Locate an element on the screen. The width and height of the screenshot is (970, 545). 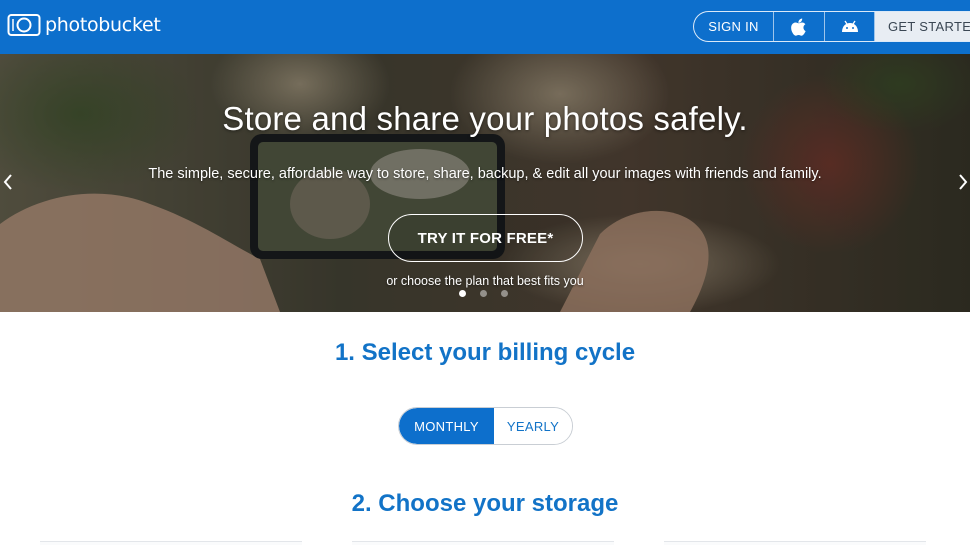
android-icon is located at coordinates (849, 26).